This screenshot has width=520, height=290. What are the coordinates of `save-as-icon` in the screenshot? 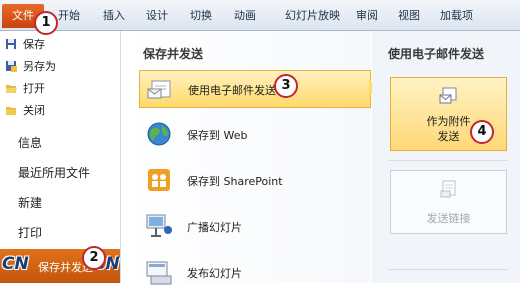 It's located at (11, 65).